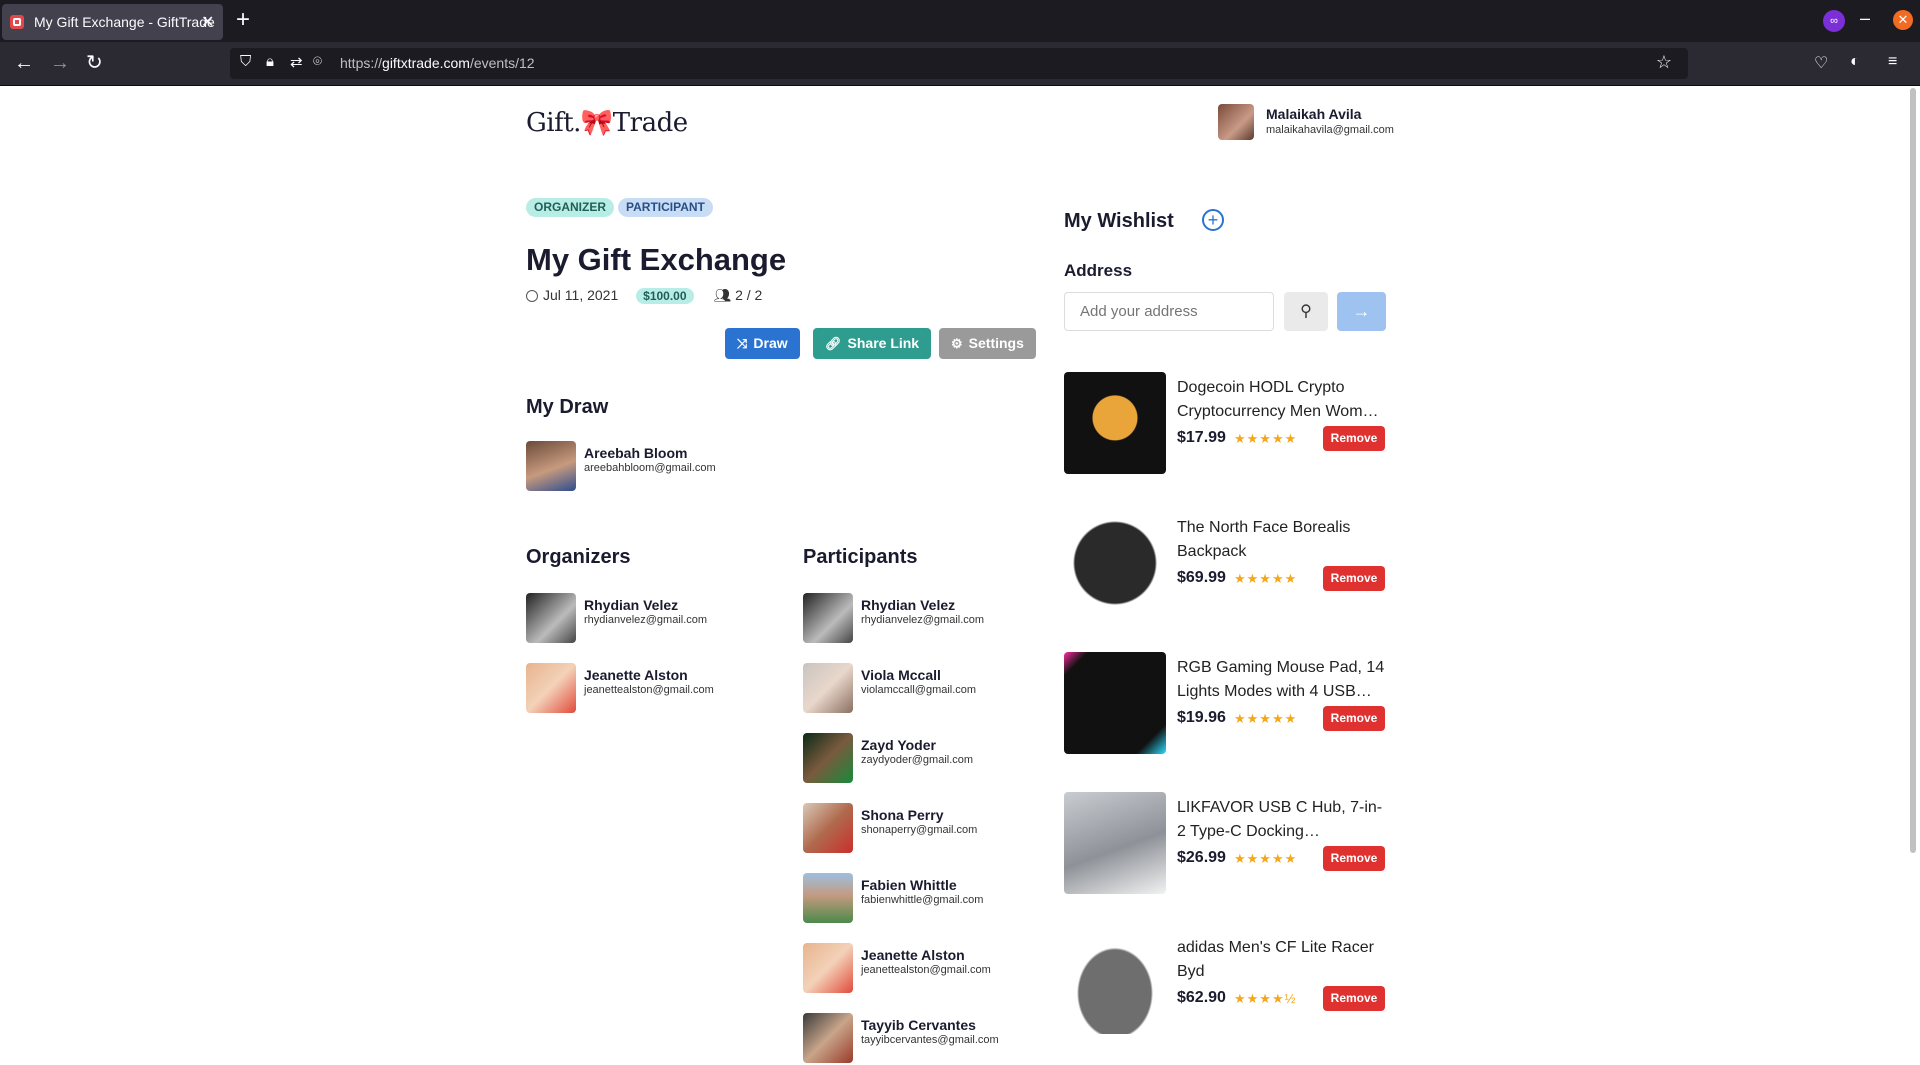 This screenshot has width=1920, height=1065. Describe the element at coordinates (607, 123) in the screenshot. I see `site-logo: Gift.🎀Trade` at that location.